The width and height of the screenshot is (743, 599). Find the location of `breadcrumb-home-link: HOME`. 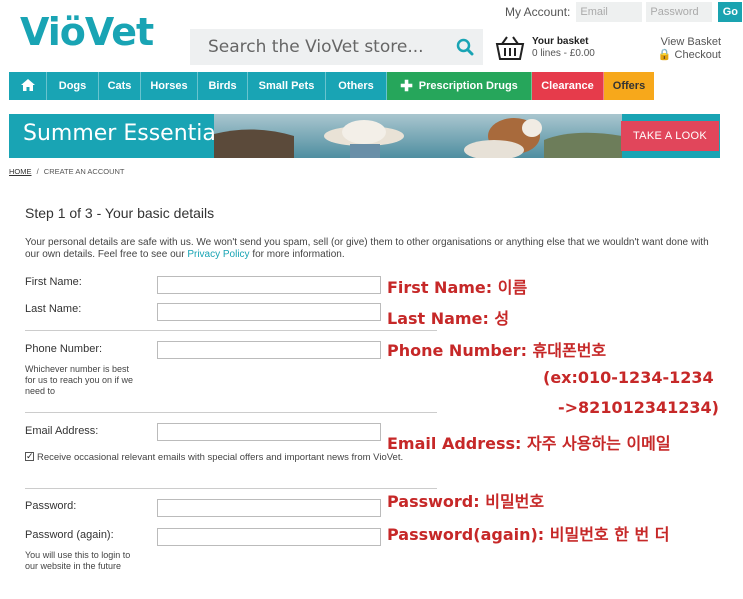

breadcrumb-home-link: HOME is located at coordinates (20, 171).